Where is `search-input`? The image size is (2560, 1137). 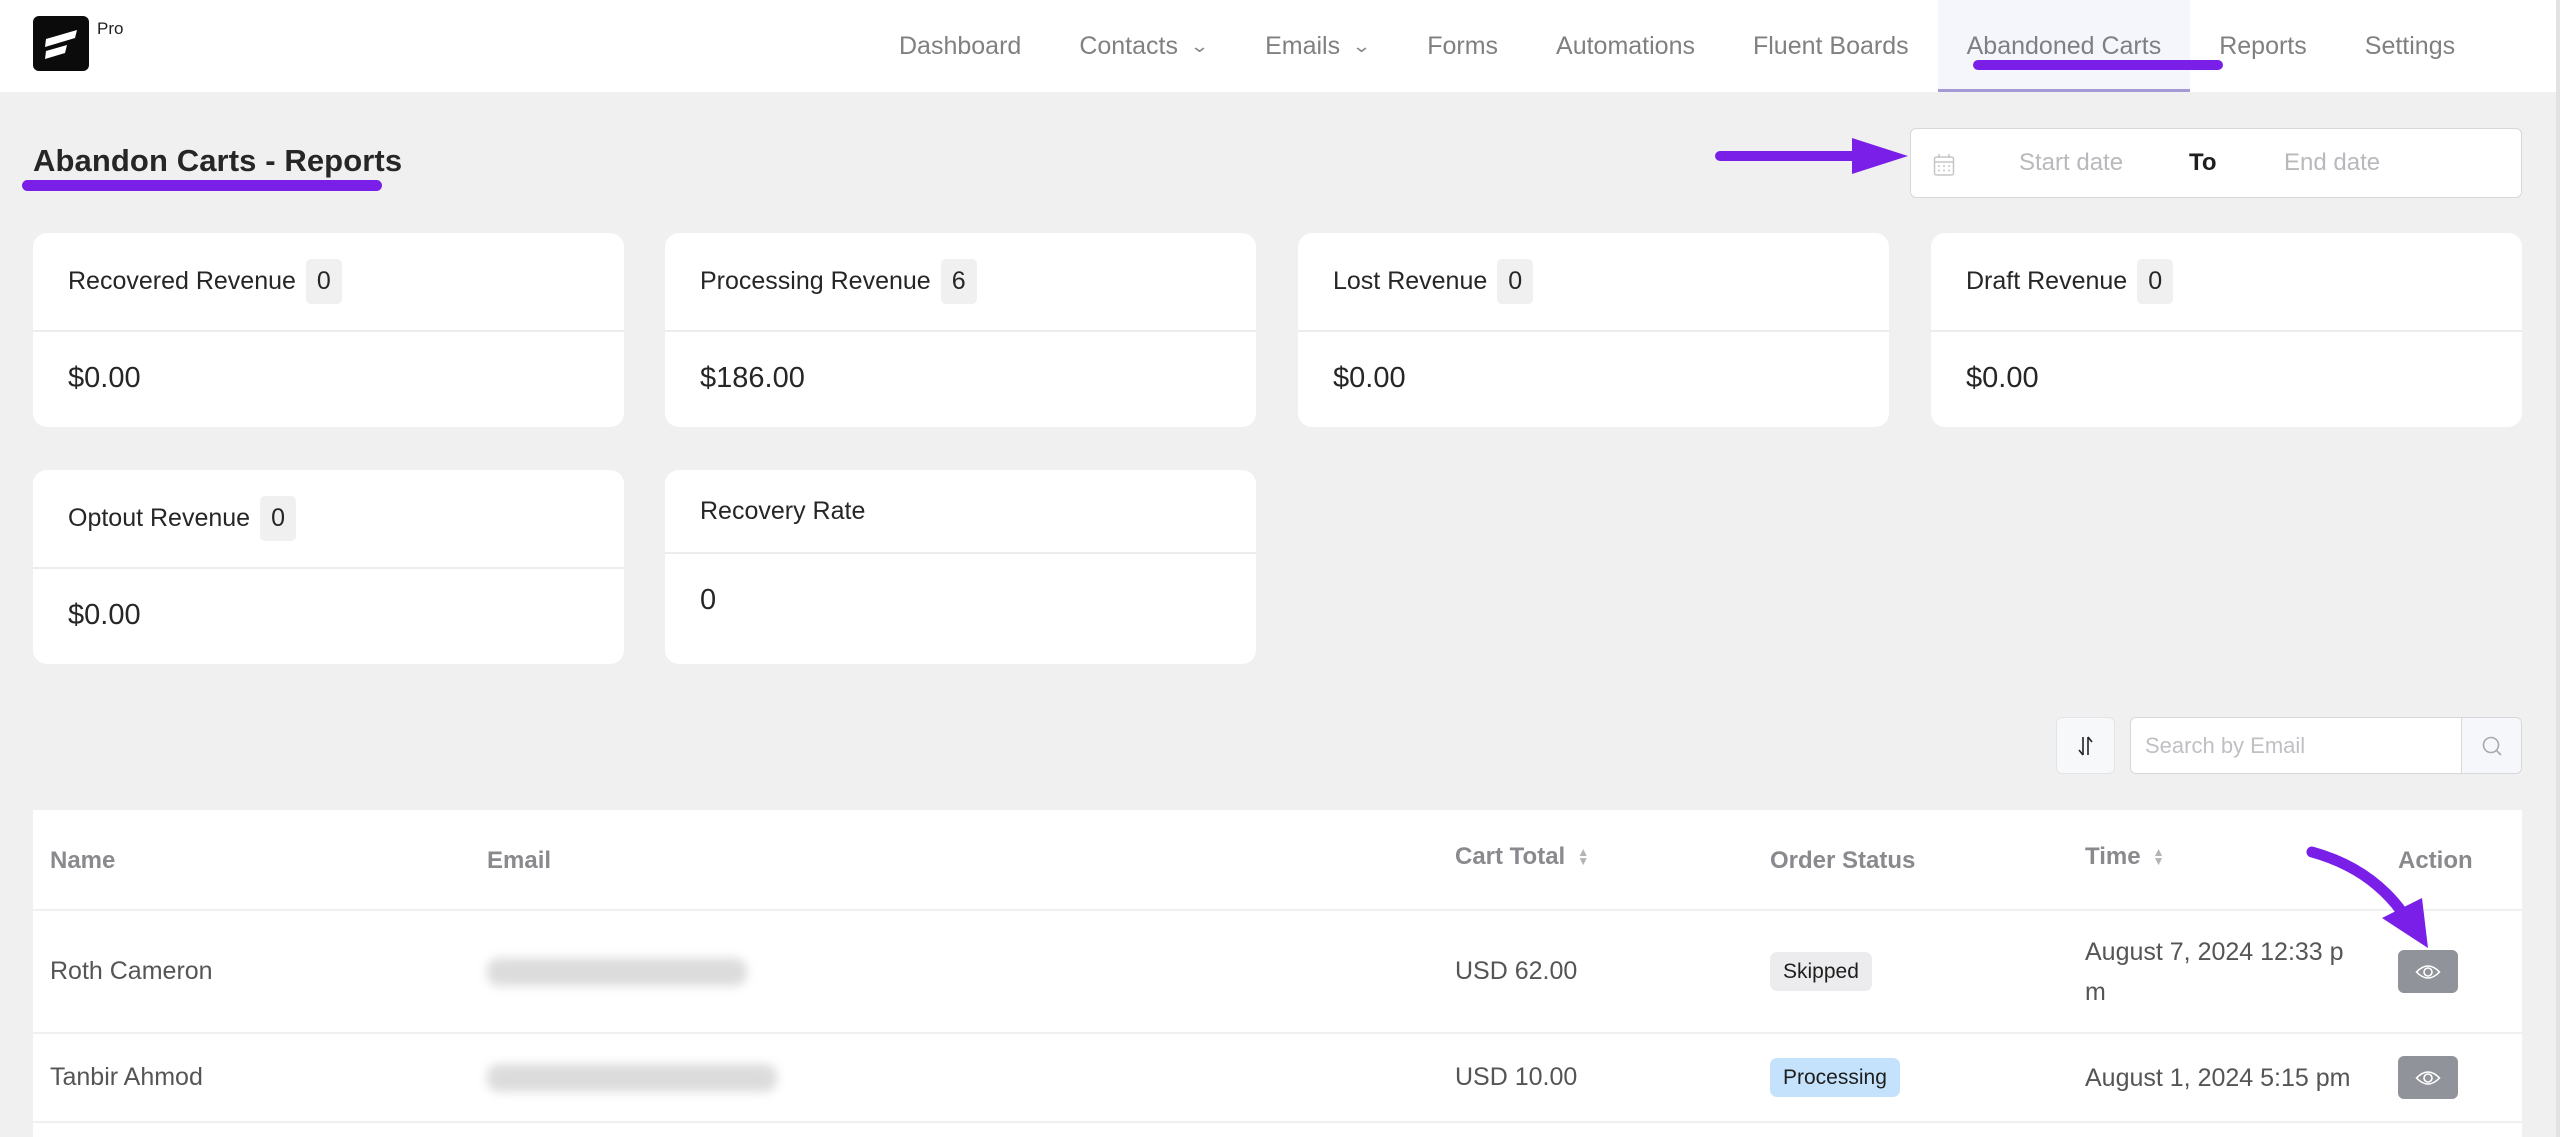 search-input is located at coordinates (2296, 745).